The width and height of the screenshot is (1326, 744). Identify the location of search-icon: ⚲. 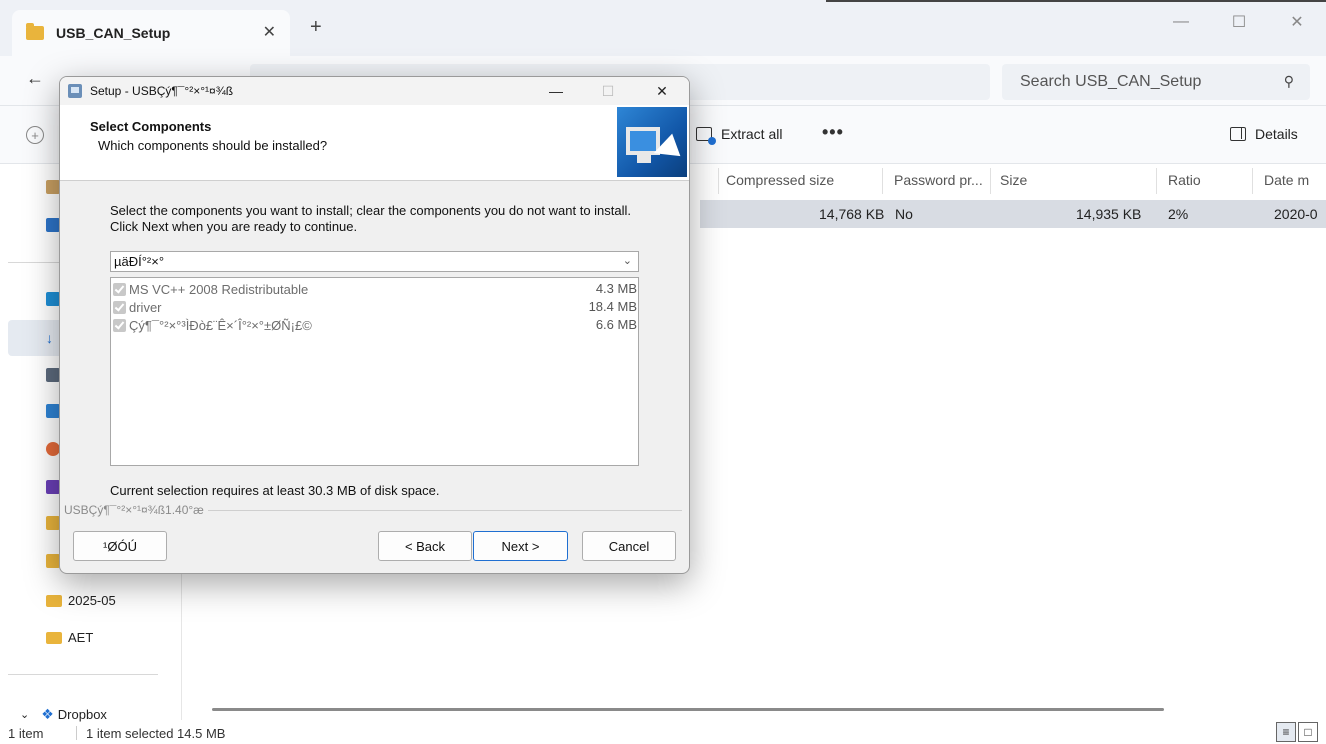
(1288, 81).